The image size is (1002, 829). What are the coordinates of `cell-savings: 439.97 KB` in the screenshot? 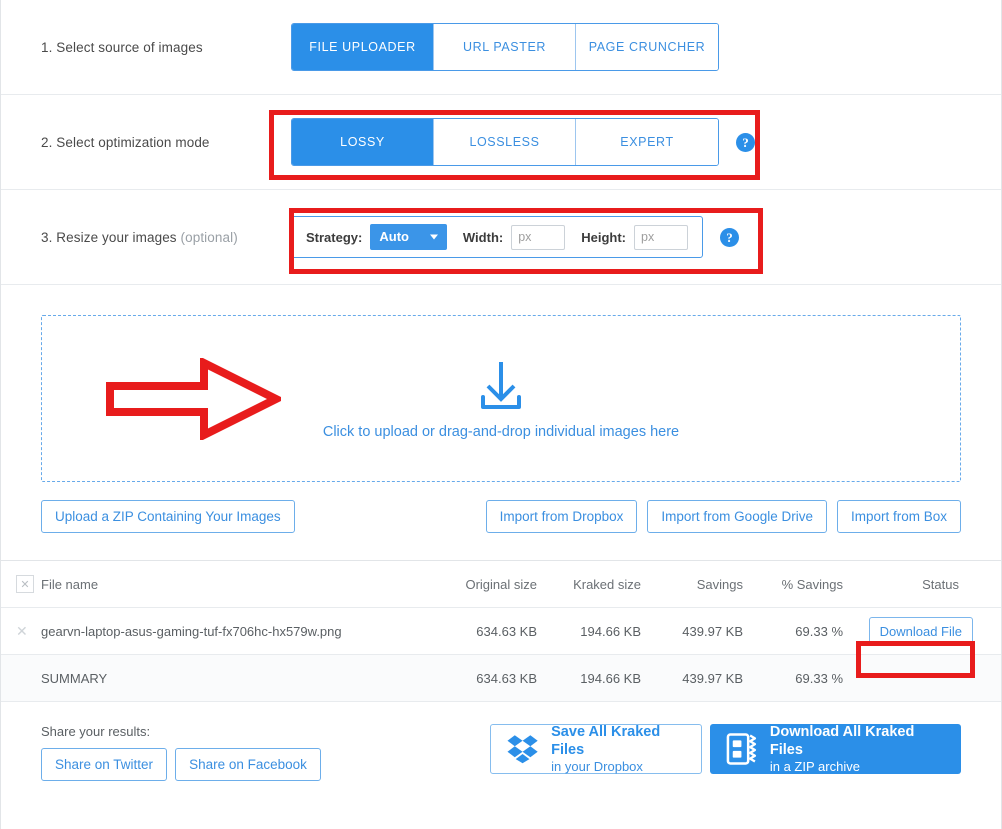 It's located at (712, 631).